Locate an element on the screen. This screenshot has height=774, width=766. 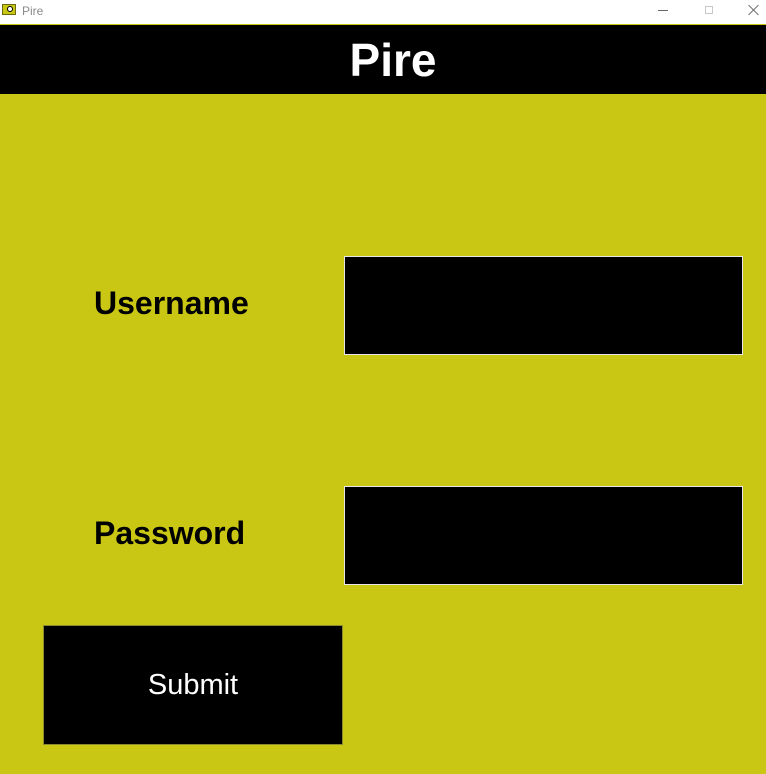
username-input is located at coordinates (543, 305).